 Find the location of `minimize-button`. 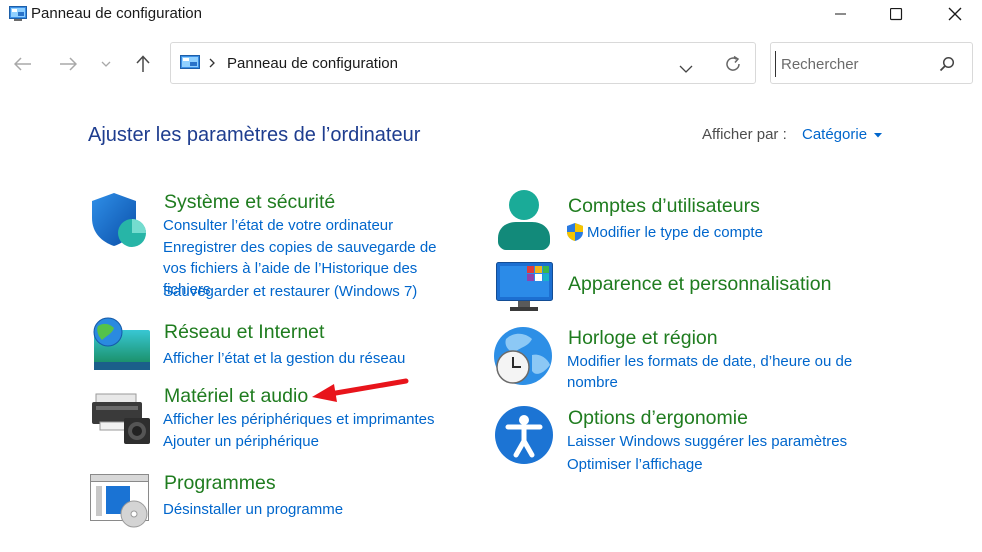

minimize-button is located at coordinates (841, 14).